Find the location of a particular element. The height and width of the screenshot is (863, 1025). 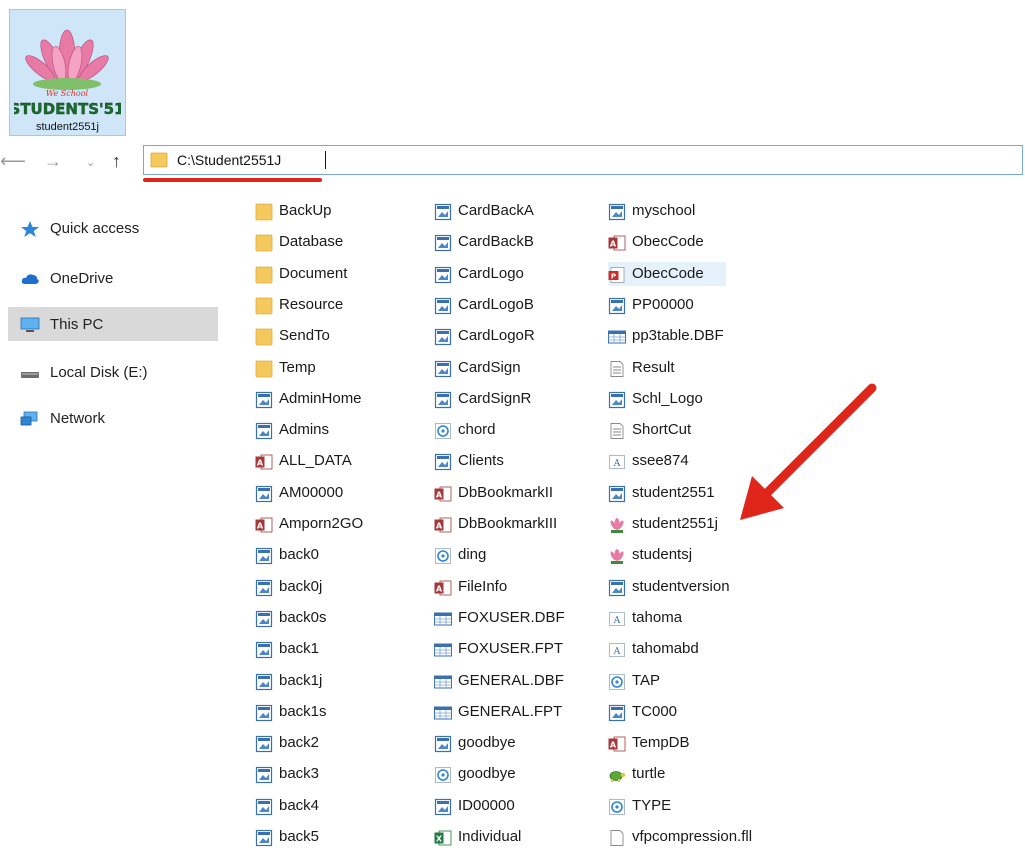

file-item-student2551j: student2551j is located at coordinates (667, 524).